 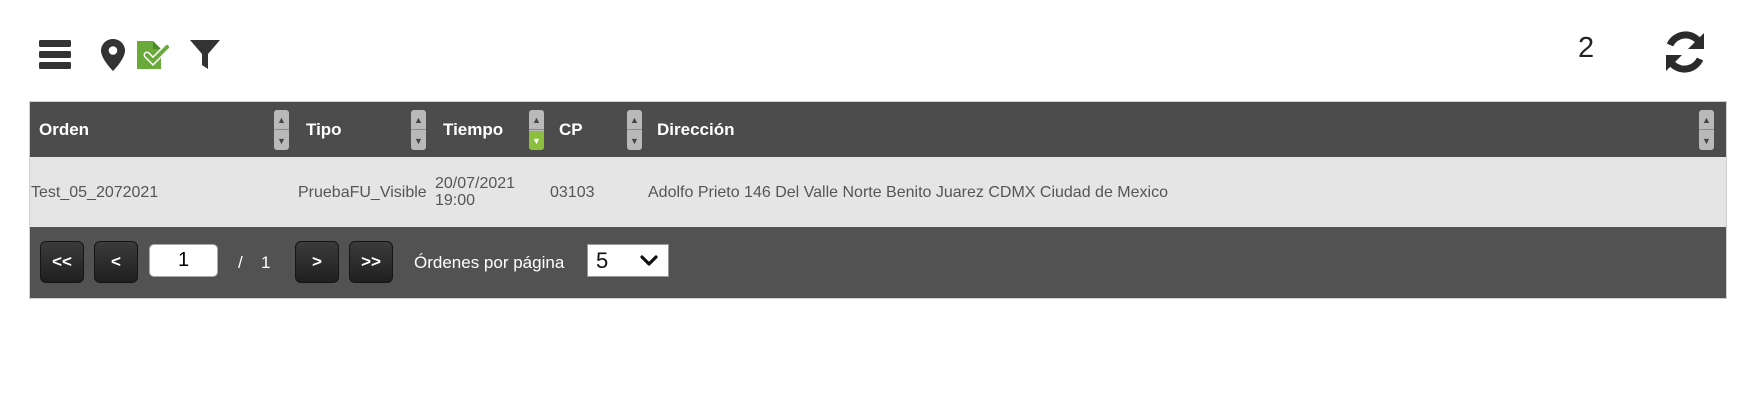 I want to click on cell-tiempo: 20/07/2021 19:00, so click(x=475, y=192).